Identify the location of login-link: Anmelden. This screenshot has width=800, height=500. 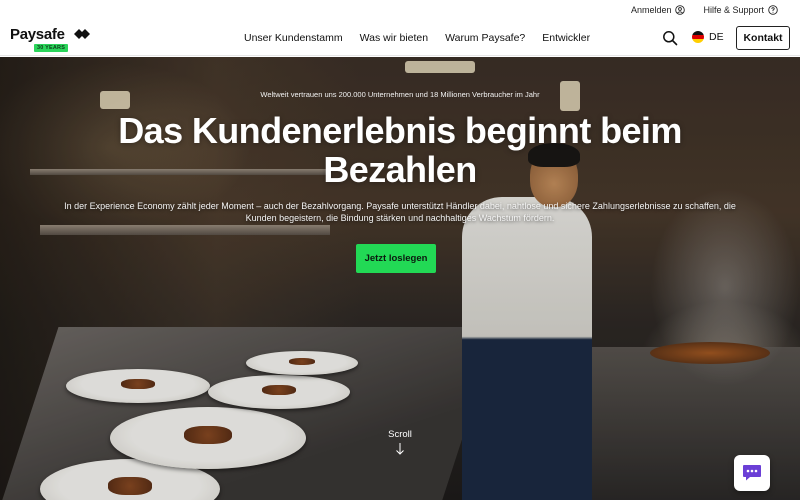
(658, 10).